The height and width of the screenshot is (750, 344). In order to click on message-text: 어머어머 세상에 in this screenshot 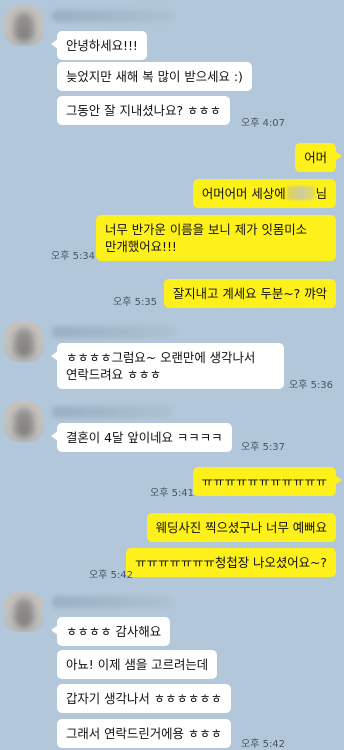, I will do `click(243, 193)`.